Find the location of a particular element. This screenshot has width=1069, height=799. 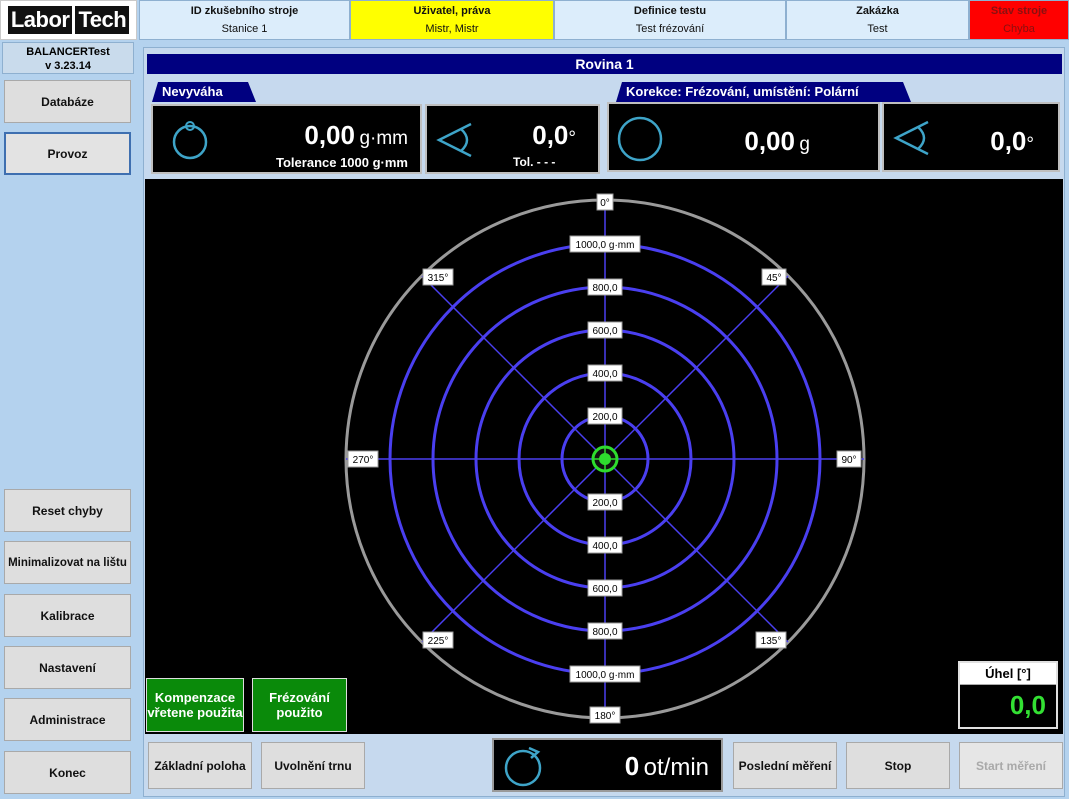

release-arbor-button: Uvolnění trnu is located at coordinates (313, 765).